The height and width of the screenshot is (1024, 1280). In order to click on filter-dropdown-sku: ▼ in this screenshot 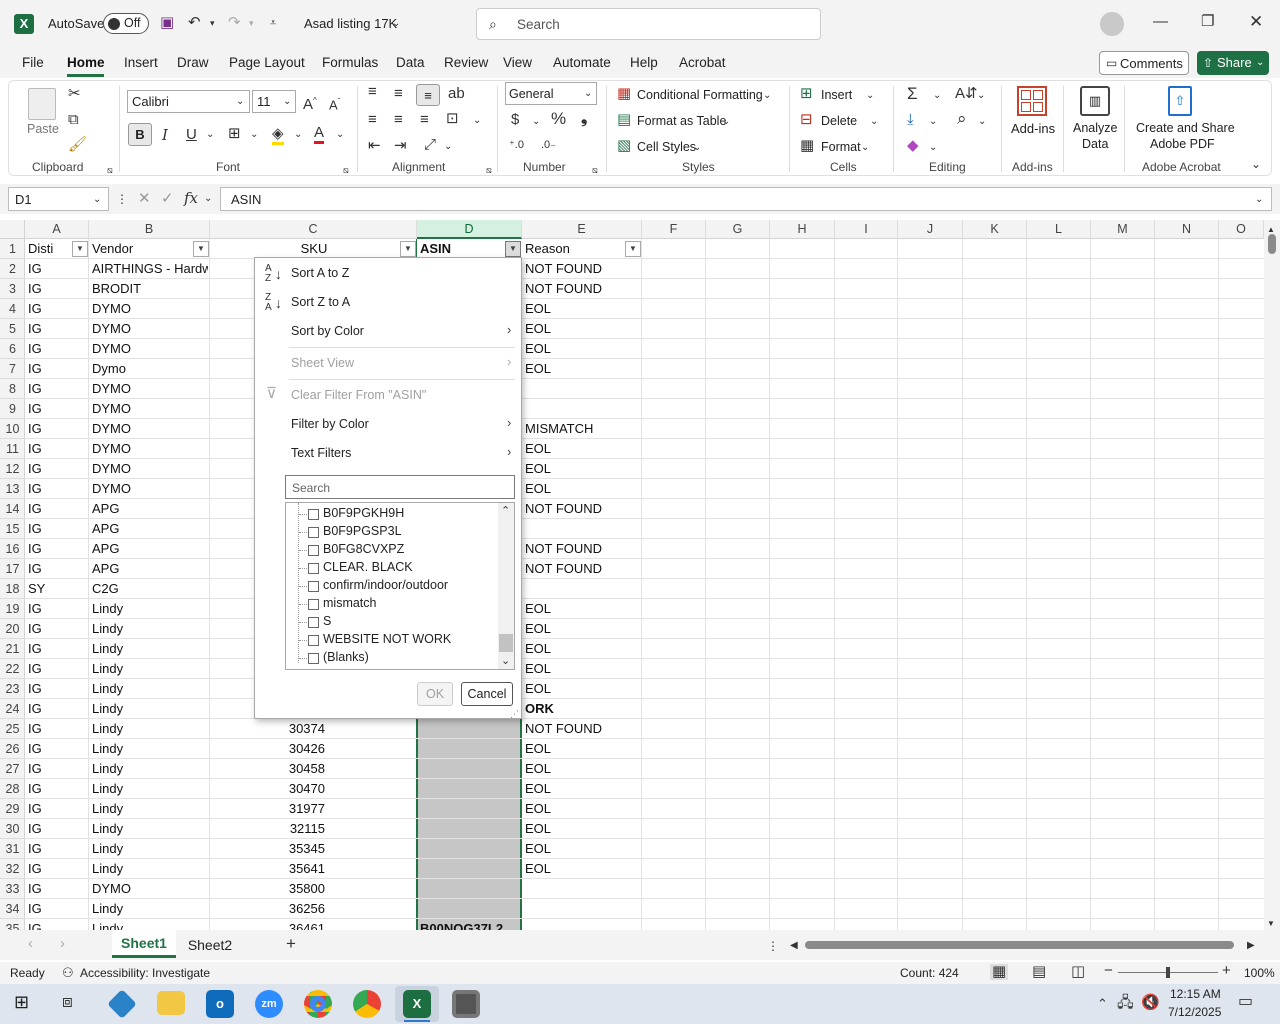, I will do `click(408, 249)`.